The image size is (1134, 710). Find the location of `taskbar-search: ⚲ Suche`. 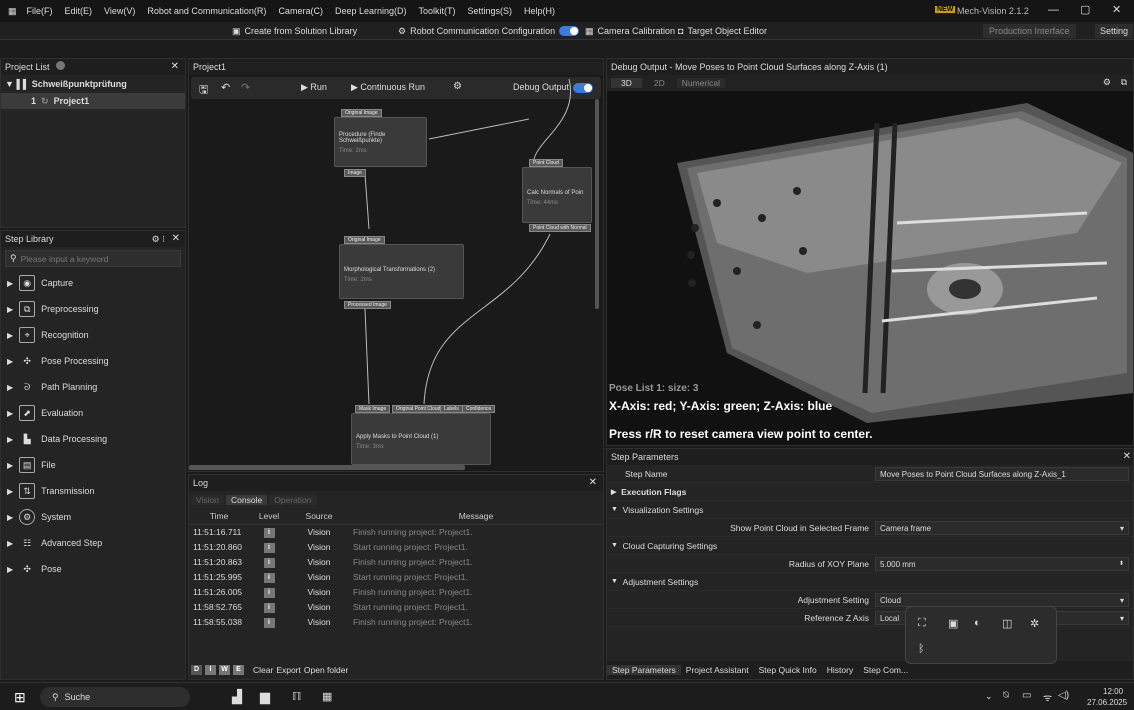

taskbar-search: ⚲ Suche is located at coordinates (115, 697).